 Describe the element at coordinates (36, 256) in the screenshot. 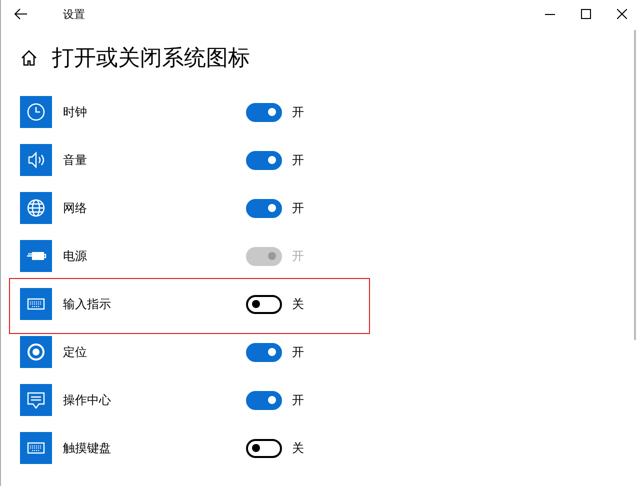

I see `battery-plug-icon` at that location.